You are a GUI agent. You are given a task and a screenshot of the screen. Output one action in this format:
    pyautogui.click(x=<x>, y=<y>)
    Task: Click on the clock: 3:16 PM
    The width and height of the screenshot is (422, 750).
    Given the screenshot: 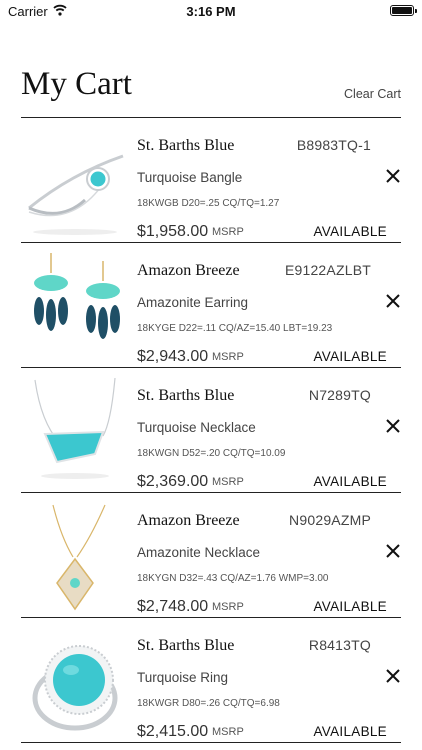 What is the action you would take?
    pyautogui.click(x=211, y=11)
    